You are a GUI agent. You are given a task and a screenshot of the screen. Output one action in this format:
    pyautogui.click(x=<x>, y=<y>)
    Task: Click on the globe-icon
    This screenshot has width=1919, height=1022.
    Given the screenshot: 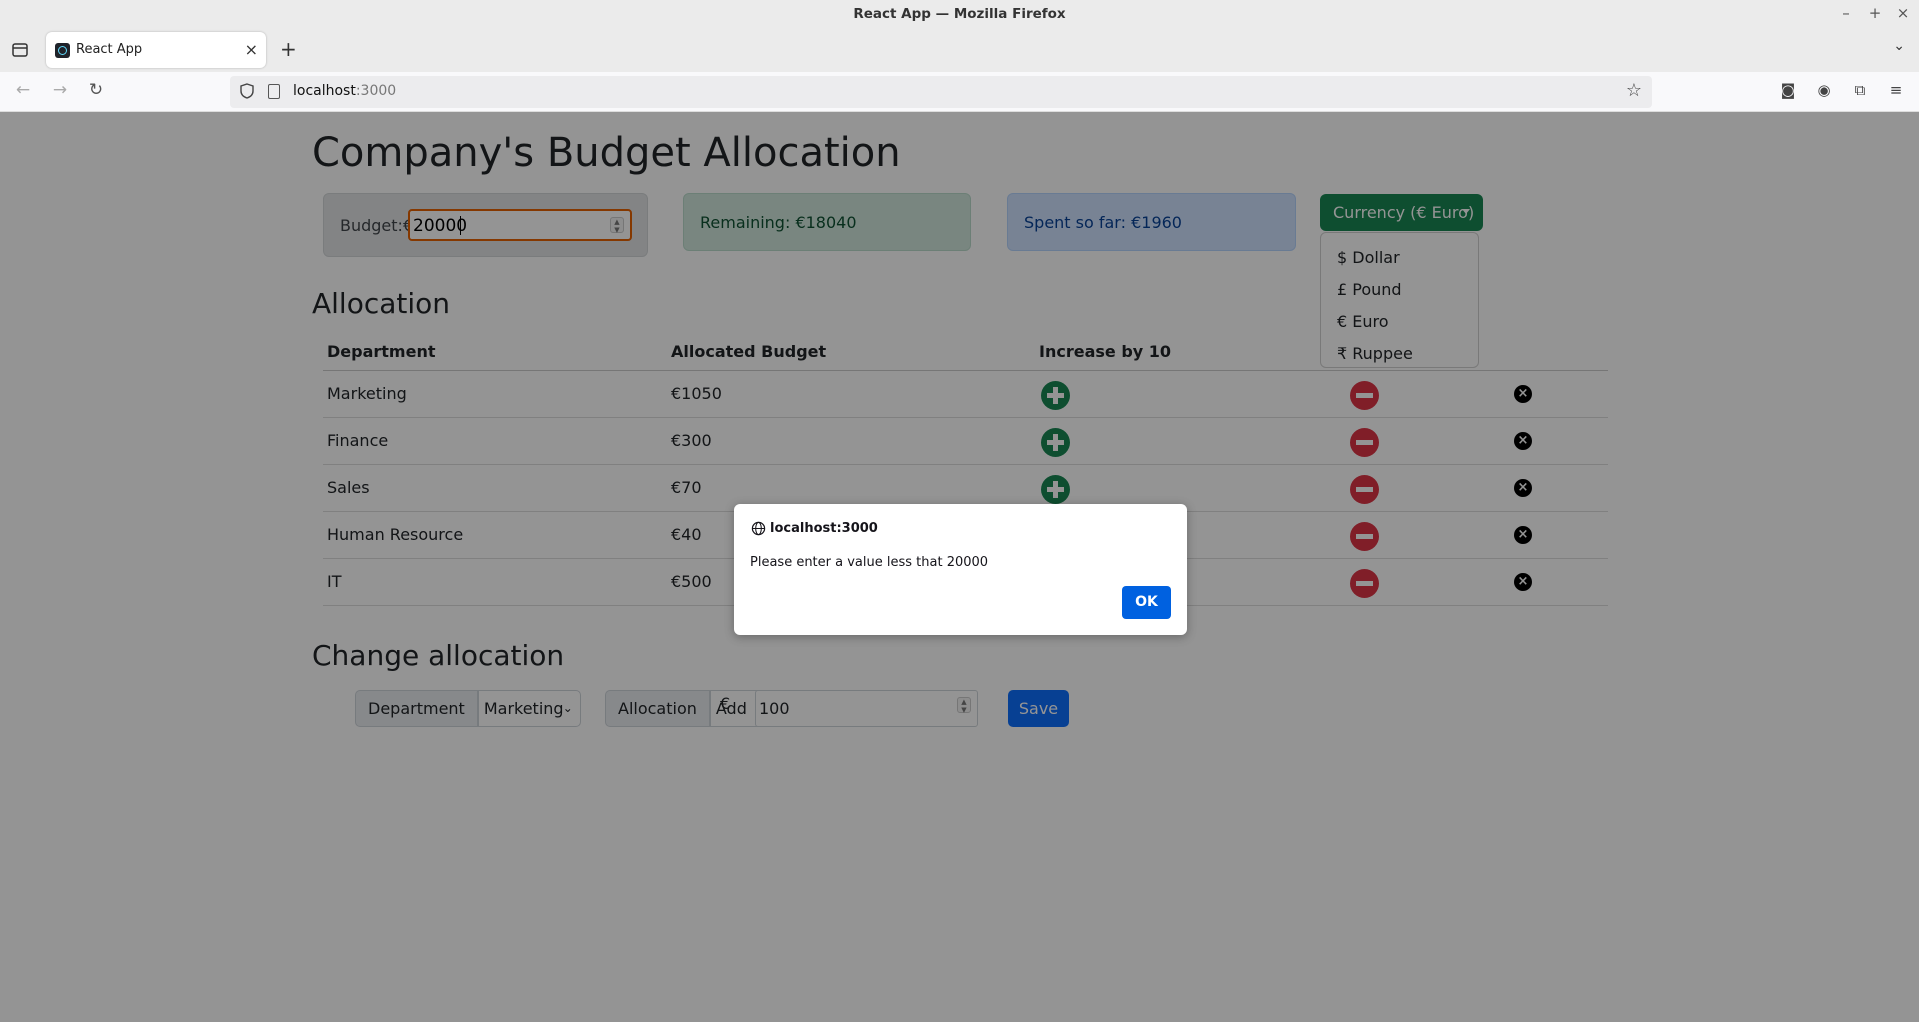 What is the action you would take?
    pyautogui.click(x=758, y=528)
    